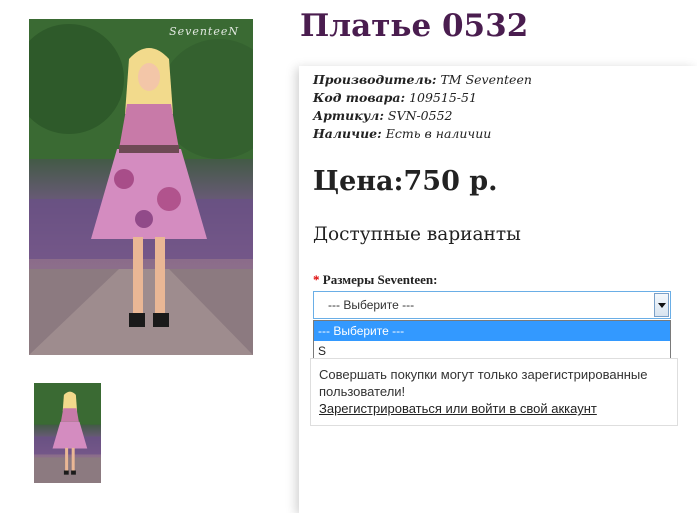 This screenshot has height=513, width=697. What do you see at coordinates (417, 234) in the screenshot?
I see `options-title: Доступные варианты` at bounding box center [417, 234].